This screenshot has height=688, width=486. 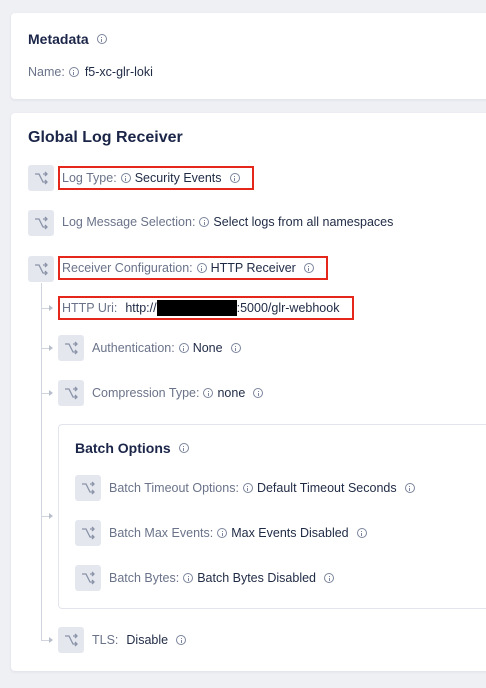 I want to click on tls-label: TLS:, so click(x=105, y=640).